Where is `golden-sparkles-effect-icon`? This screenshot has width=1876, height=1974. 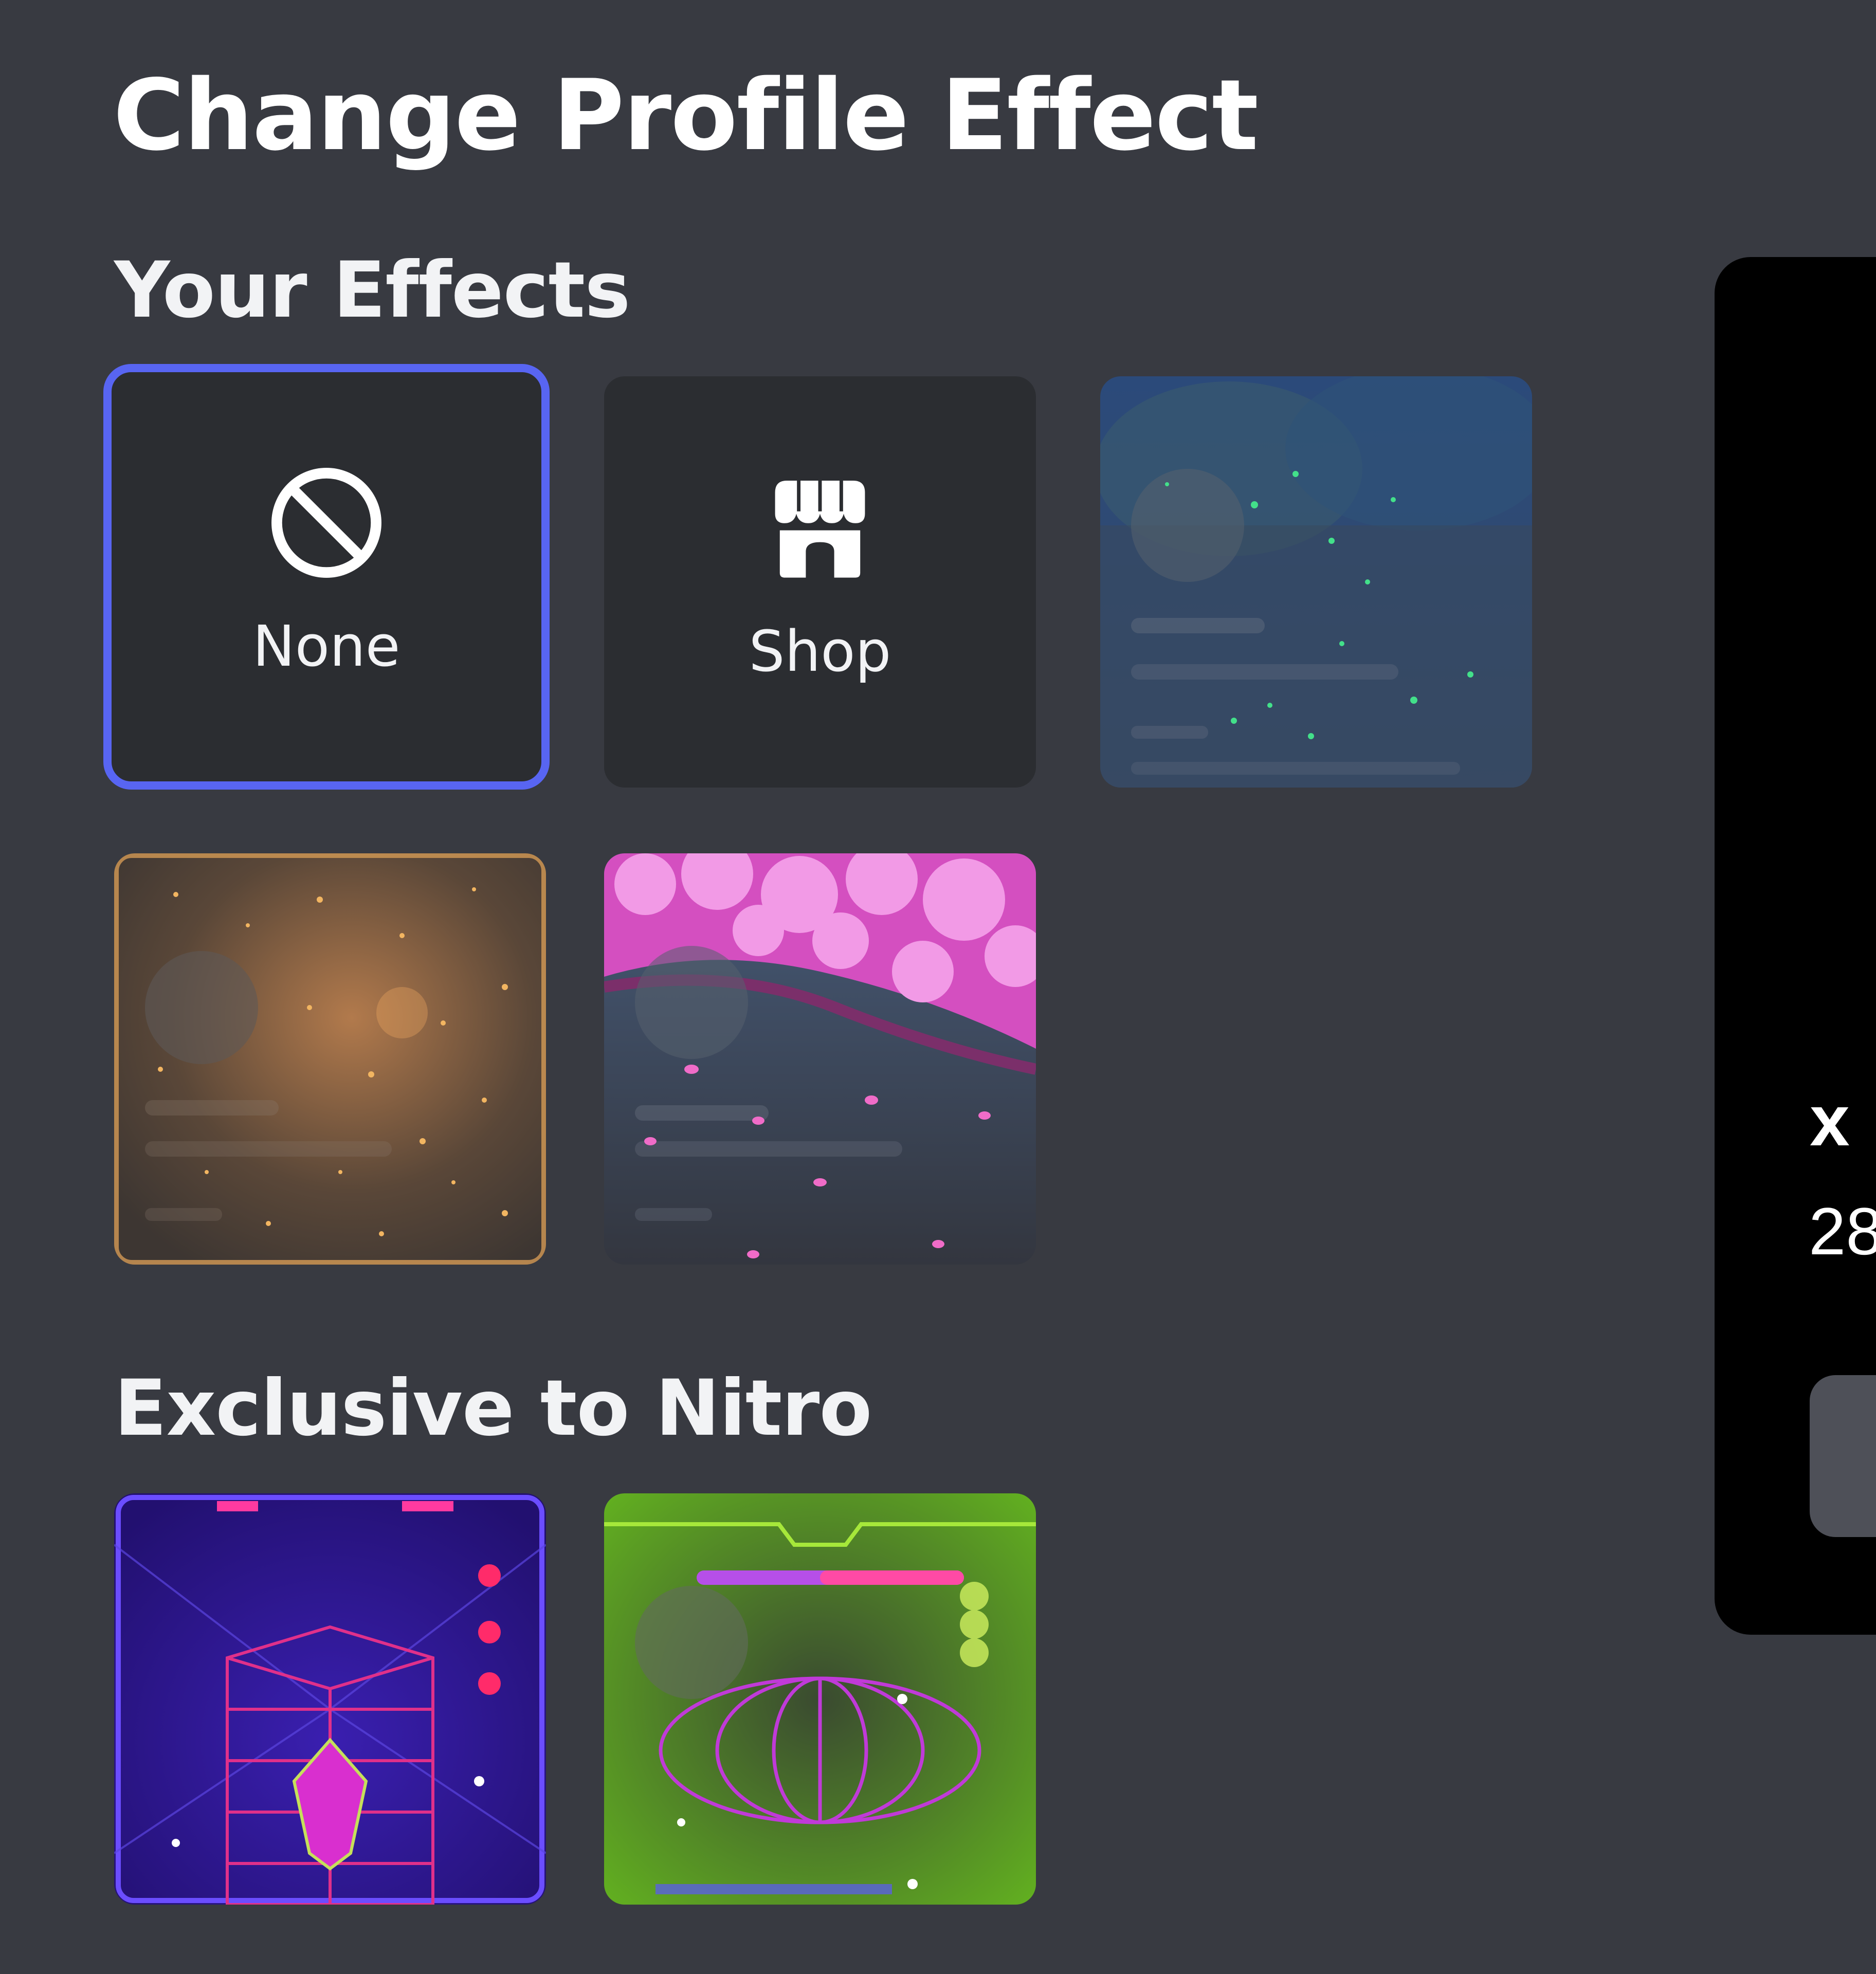
golden-sparkles-effect-icon is located at coordinates (330, 1059).